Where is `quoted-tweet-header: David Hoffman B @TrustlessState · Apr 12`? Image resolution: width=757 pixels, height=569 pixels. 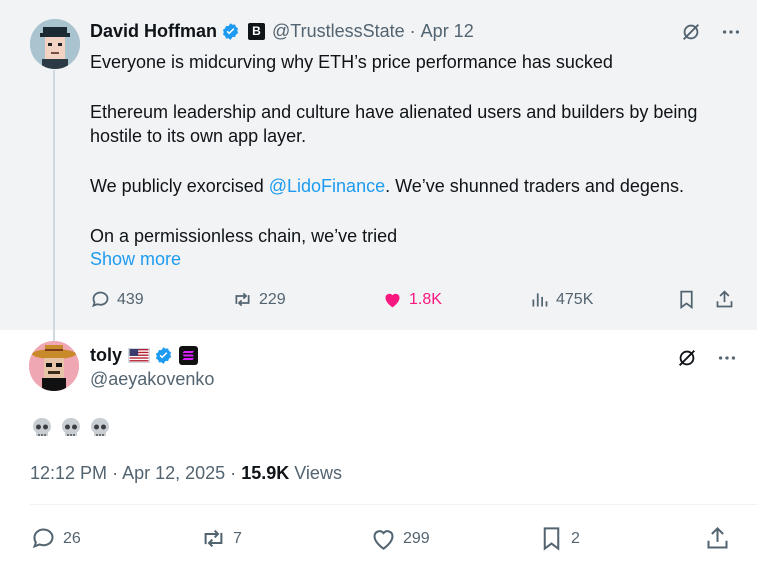
quoted-tweet-header: David Hoffman B @TrustlessState · Apr 12 is located at coordinates (282, 31).